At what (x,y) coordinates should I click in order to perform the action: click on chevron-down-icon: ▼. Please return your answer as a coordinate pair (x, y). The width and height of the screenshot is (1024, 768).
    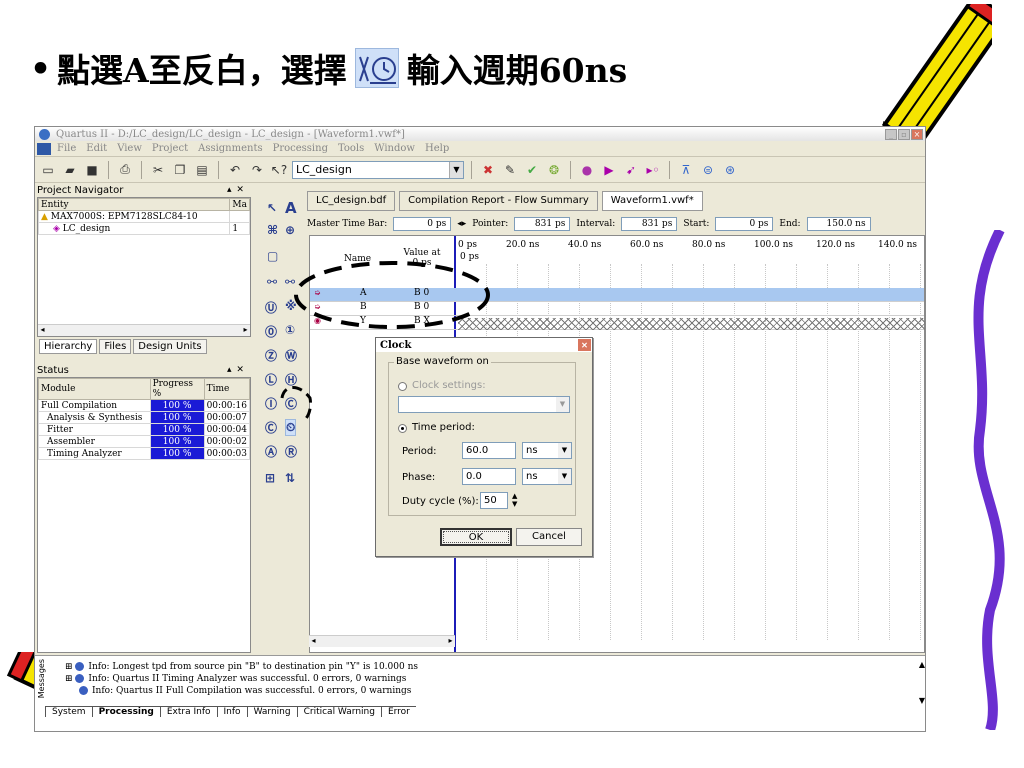
    Looking at the image, I should click on (564, 476).